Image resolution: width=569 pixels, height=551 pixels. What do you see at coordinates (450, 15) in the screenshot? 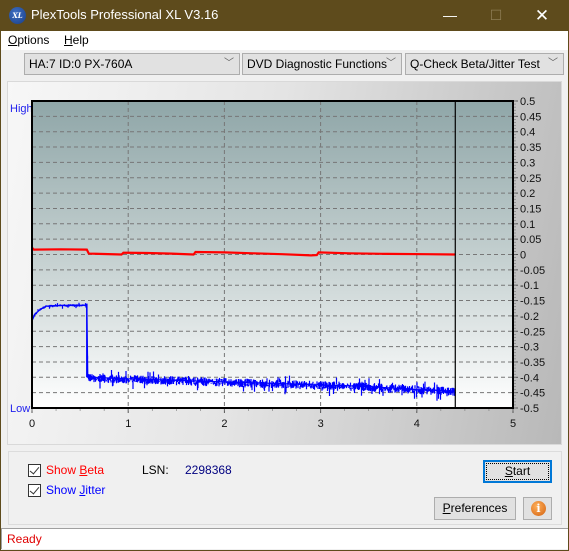
I see `minimize-button: —` at bounding box center [450, 15].